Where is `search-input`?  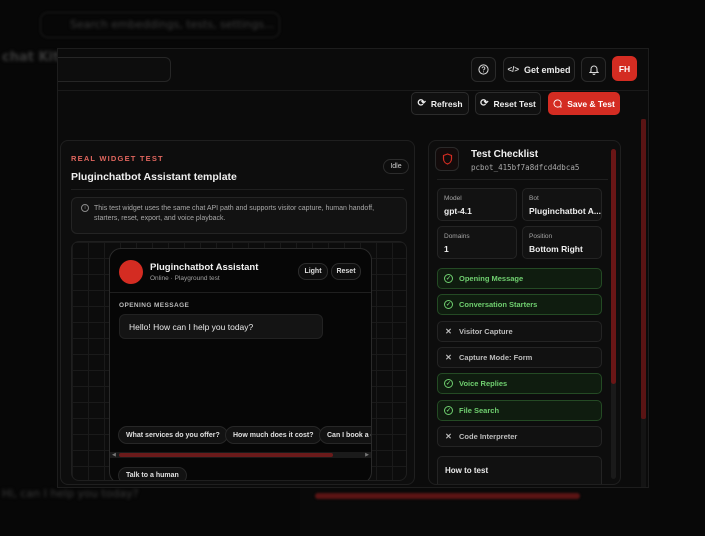
search-input is located at coordinates (114, 69).